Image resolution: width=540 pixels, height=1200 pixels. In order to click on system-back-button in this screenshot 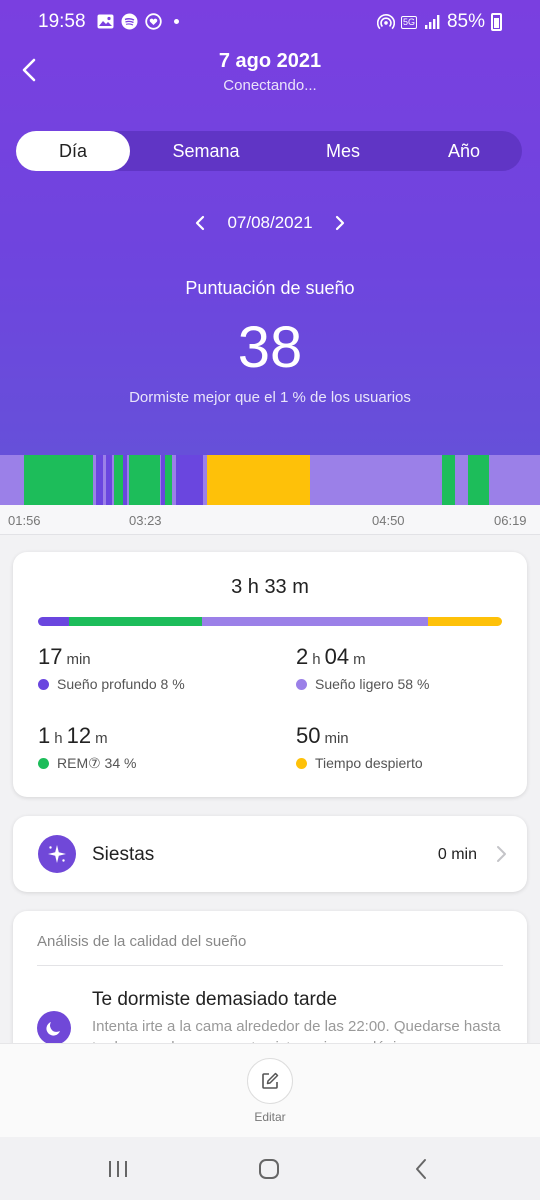, I will do `click(421, 1169)`.